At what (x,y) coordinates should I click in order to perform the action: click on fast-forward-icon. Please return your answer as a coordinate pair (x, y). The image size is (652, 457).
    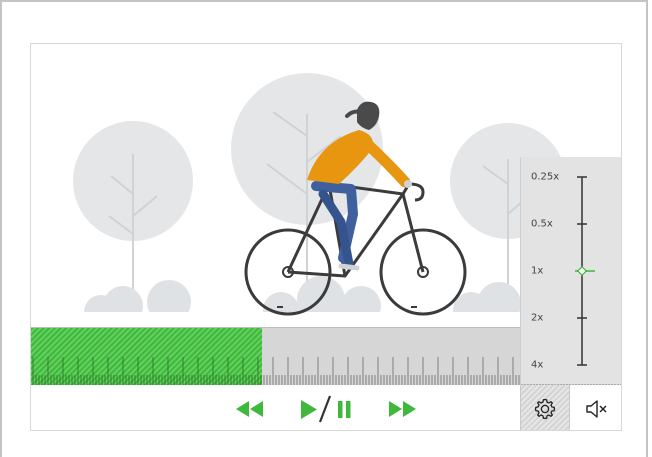
    Looking at the image, I should click on (402, 408).